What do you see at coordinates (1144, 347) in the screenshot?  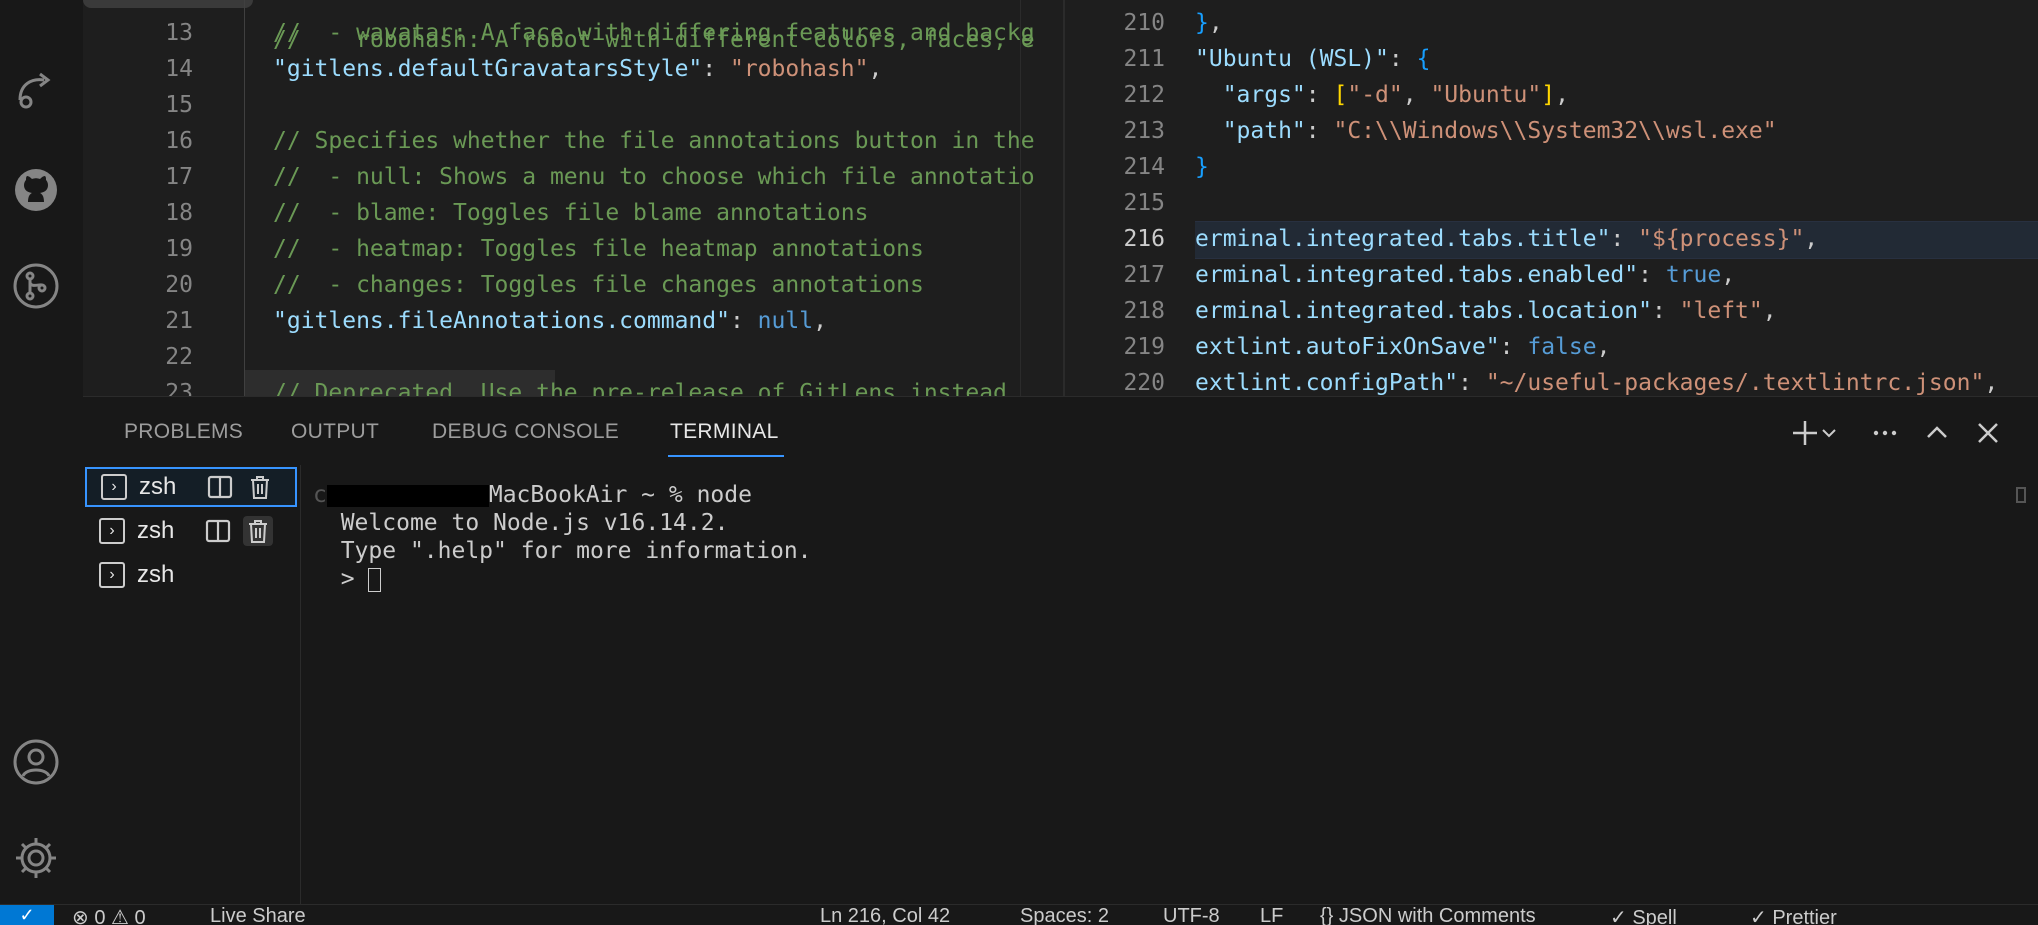 I see `line-number: 219` at bounding box center [1144, 347].